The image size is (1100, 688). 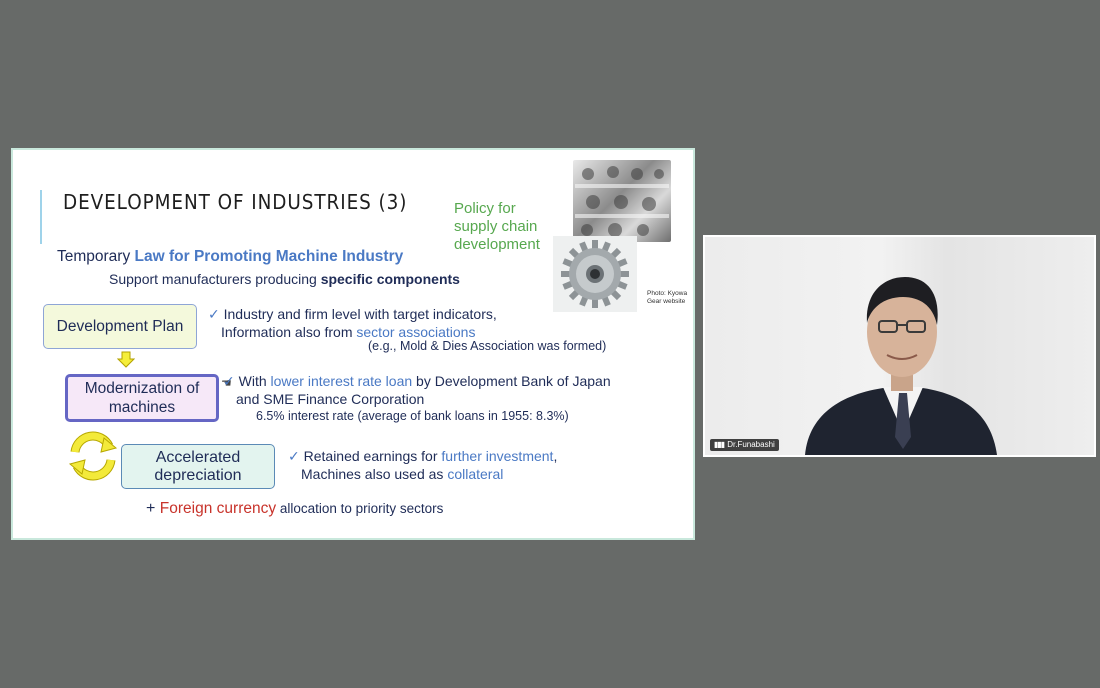 What do you see at coordinates (744, 445) in the screenshot?
I see `participant-name-tag: ▮▮▮ Dr.Funabashi` at bounding box center [744, 445].